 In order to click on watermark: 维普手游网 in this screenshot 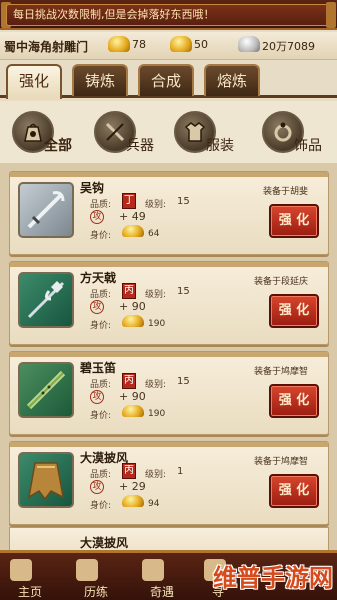, I will do `click(273, 578)`.